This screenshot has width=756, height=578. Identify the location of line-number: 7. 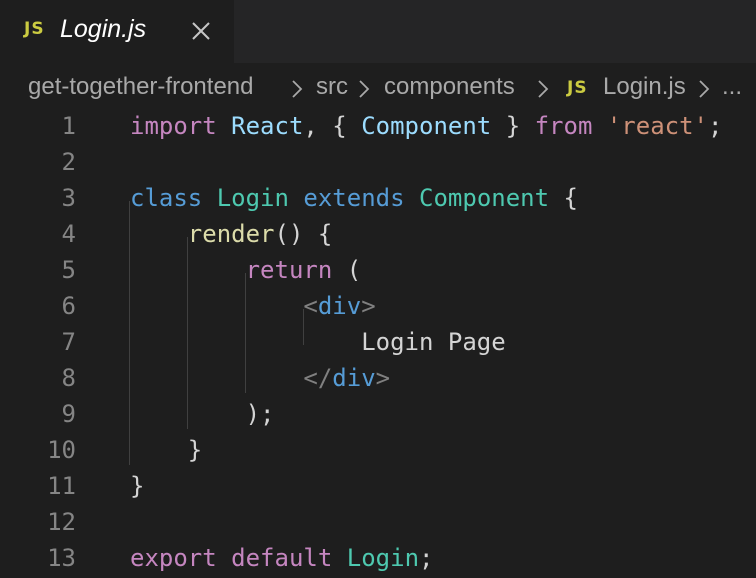
(68, 342).